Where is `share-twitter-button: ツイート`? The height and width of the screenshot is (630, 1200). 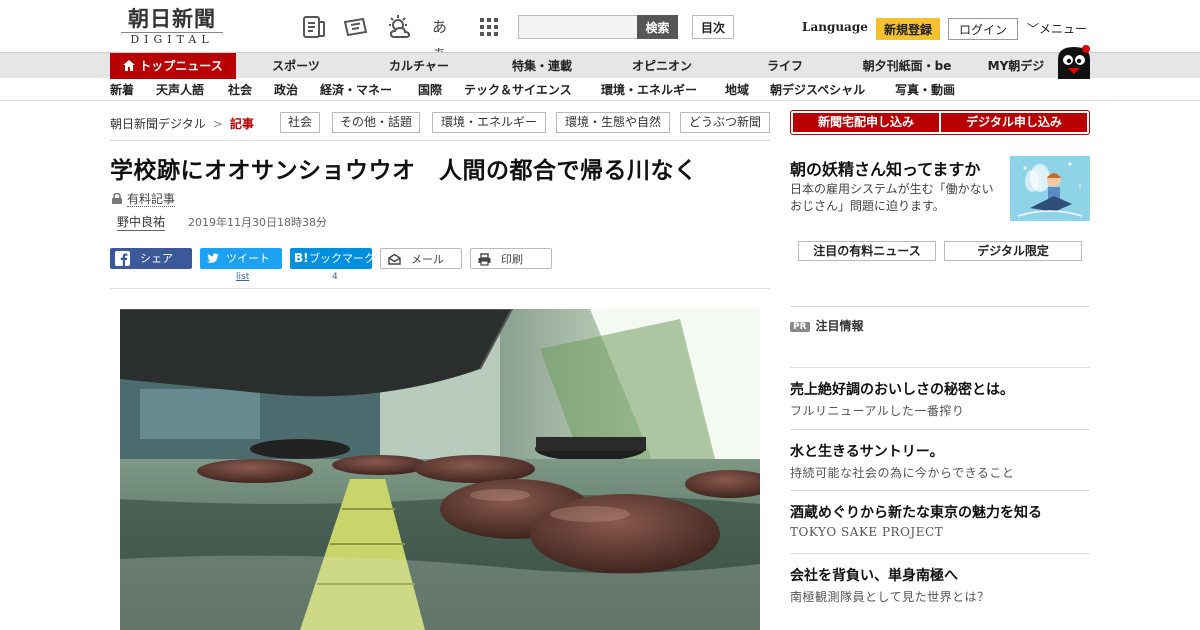 share-twitter-button: ツイート is located at coordinates (241, 258).